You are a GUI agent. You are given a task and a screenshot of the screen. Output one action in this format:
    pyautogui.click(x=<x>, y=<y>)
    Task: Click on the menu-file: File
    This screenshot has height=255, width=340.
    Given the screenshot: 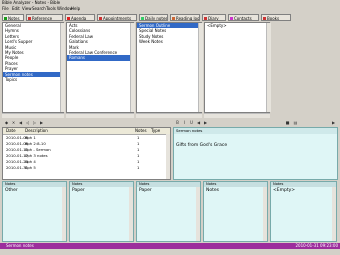 What is the action you would take?
    pyautogui.click(x=5, y=9)
    